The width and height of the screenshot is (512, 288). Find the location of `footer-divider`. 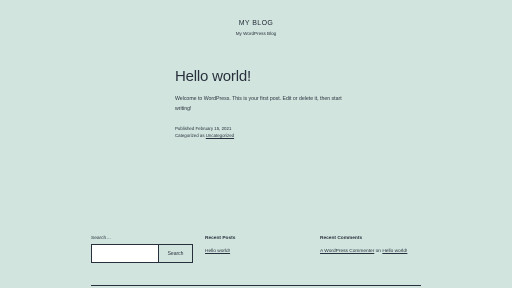

footer-divider is located at coordinates (256, 285).